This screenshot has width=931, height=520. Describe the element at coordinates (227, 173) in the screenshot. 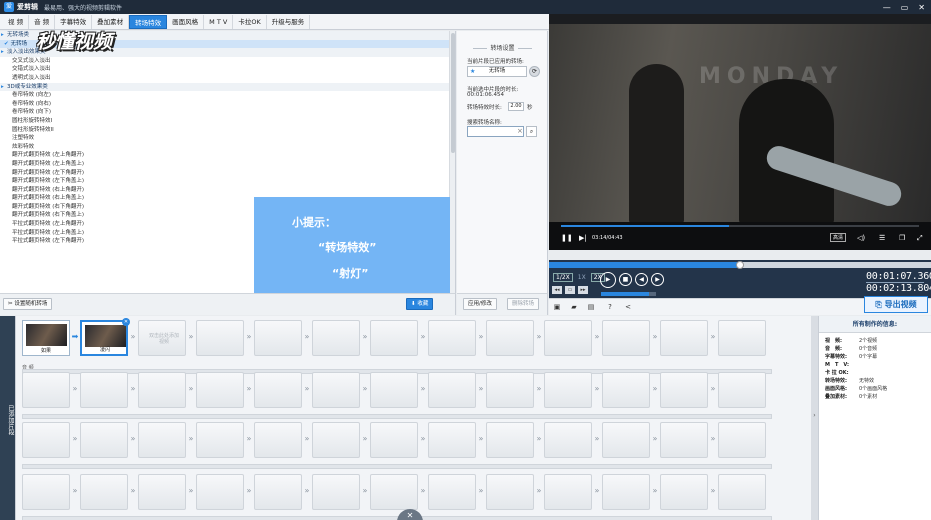

I see `effect-item: 翻开式翻页特效 (左下角翻开)` at that location.